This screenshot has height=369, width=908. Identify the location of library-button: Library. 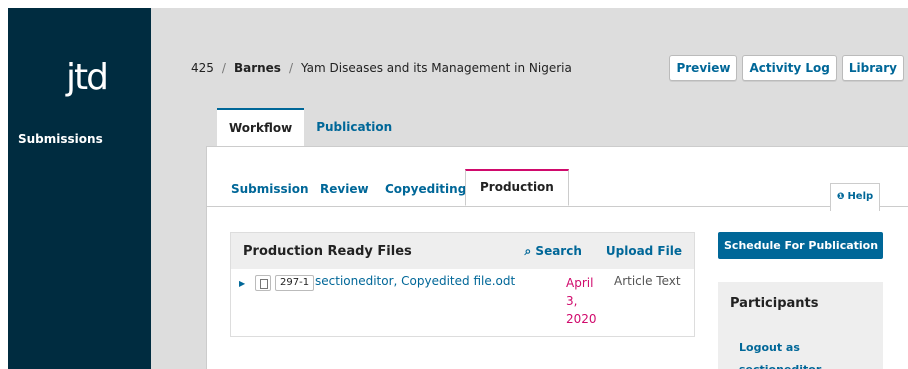
(872, 68).